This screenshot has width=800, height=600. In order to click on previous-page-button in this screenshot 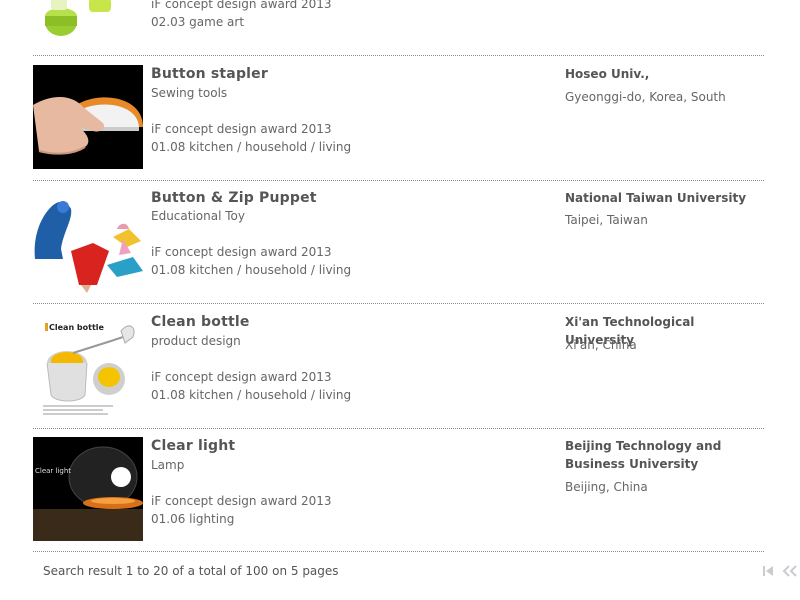, I will do `click(790, 571)`.